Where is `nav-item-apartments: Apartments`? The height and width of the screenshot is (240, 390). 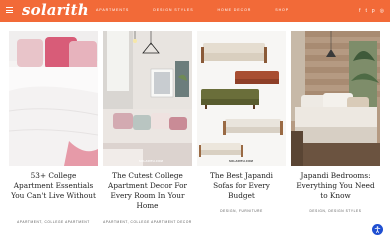
nav-item-apartments: Apartments is located at coordinates (112, 10).